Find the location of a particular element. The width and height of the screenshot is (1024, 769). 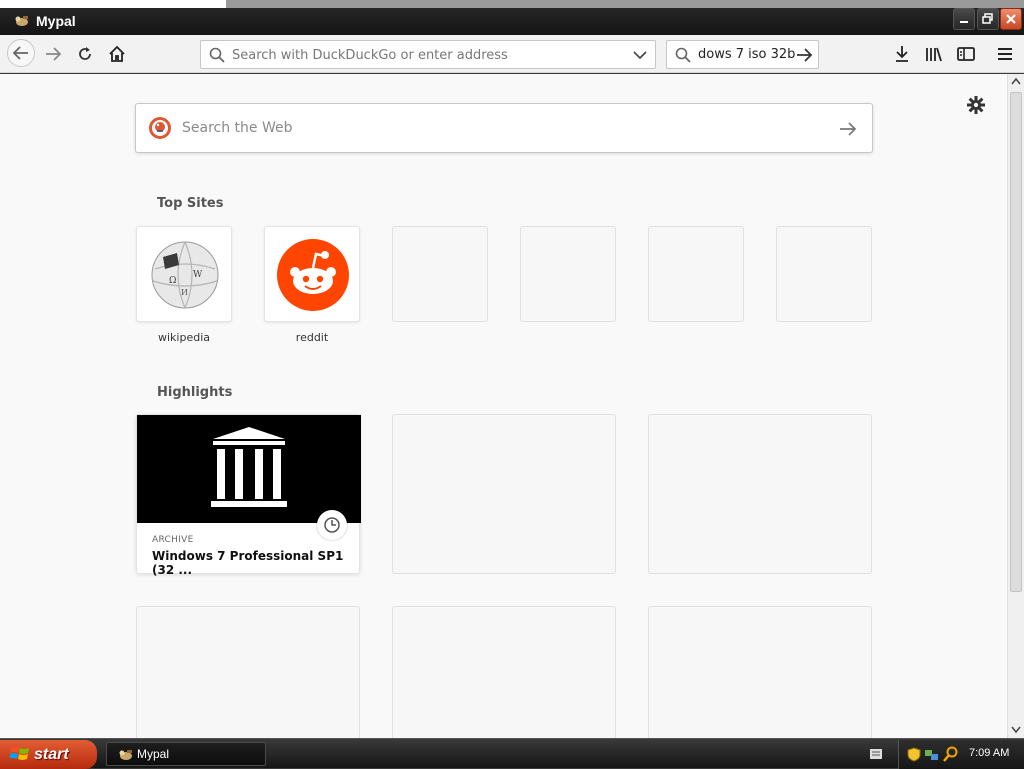

sidebar-icon is located at coordinates (966, 54).